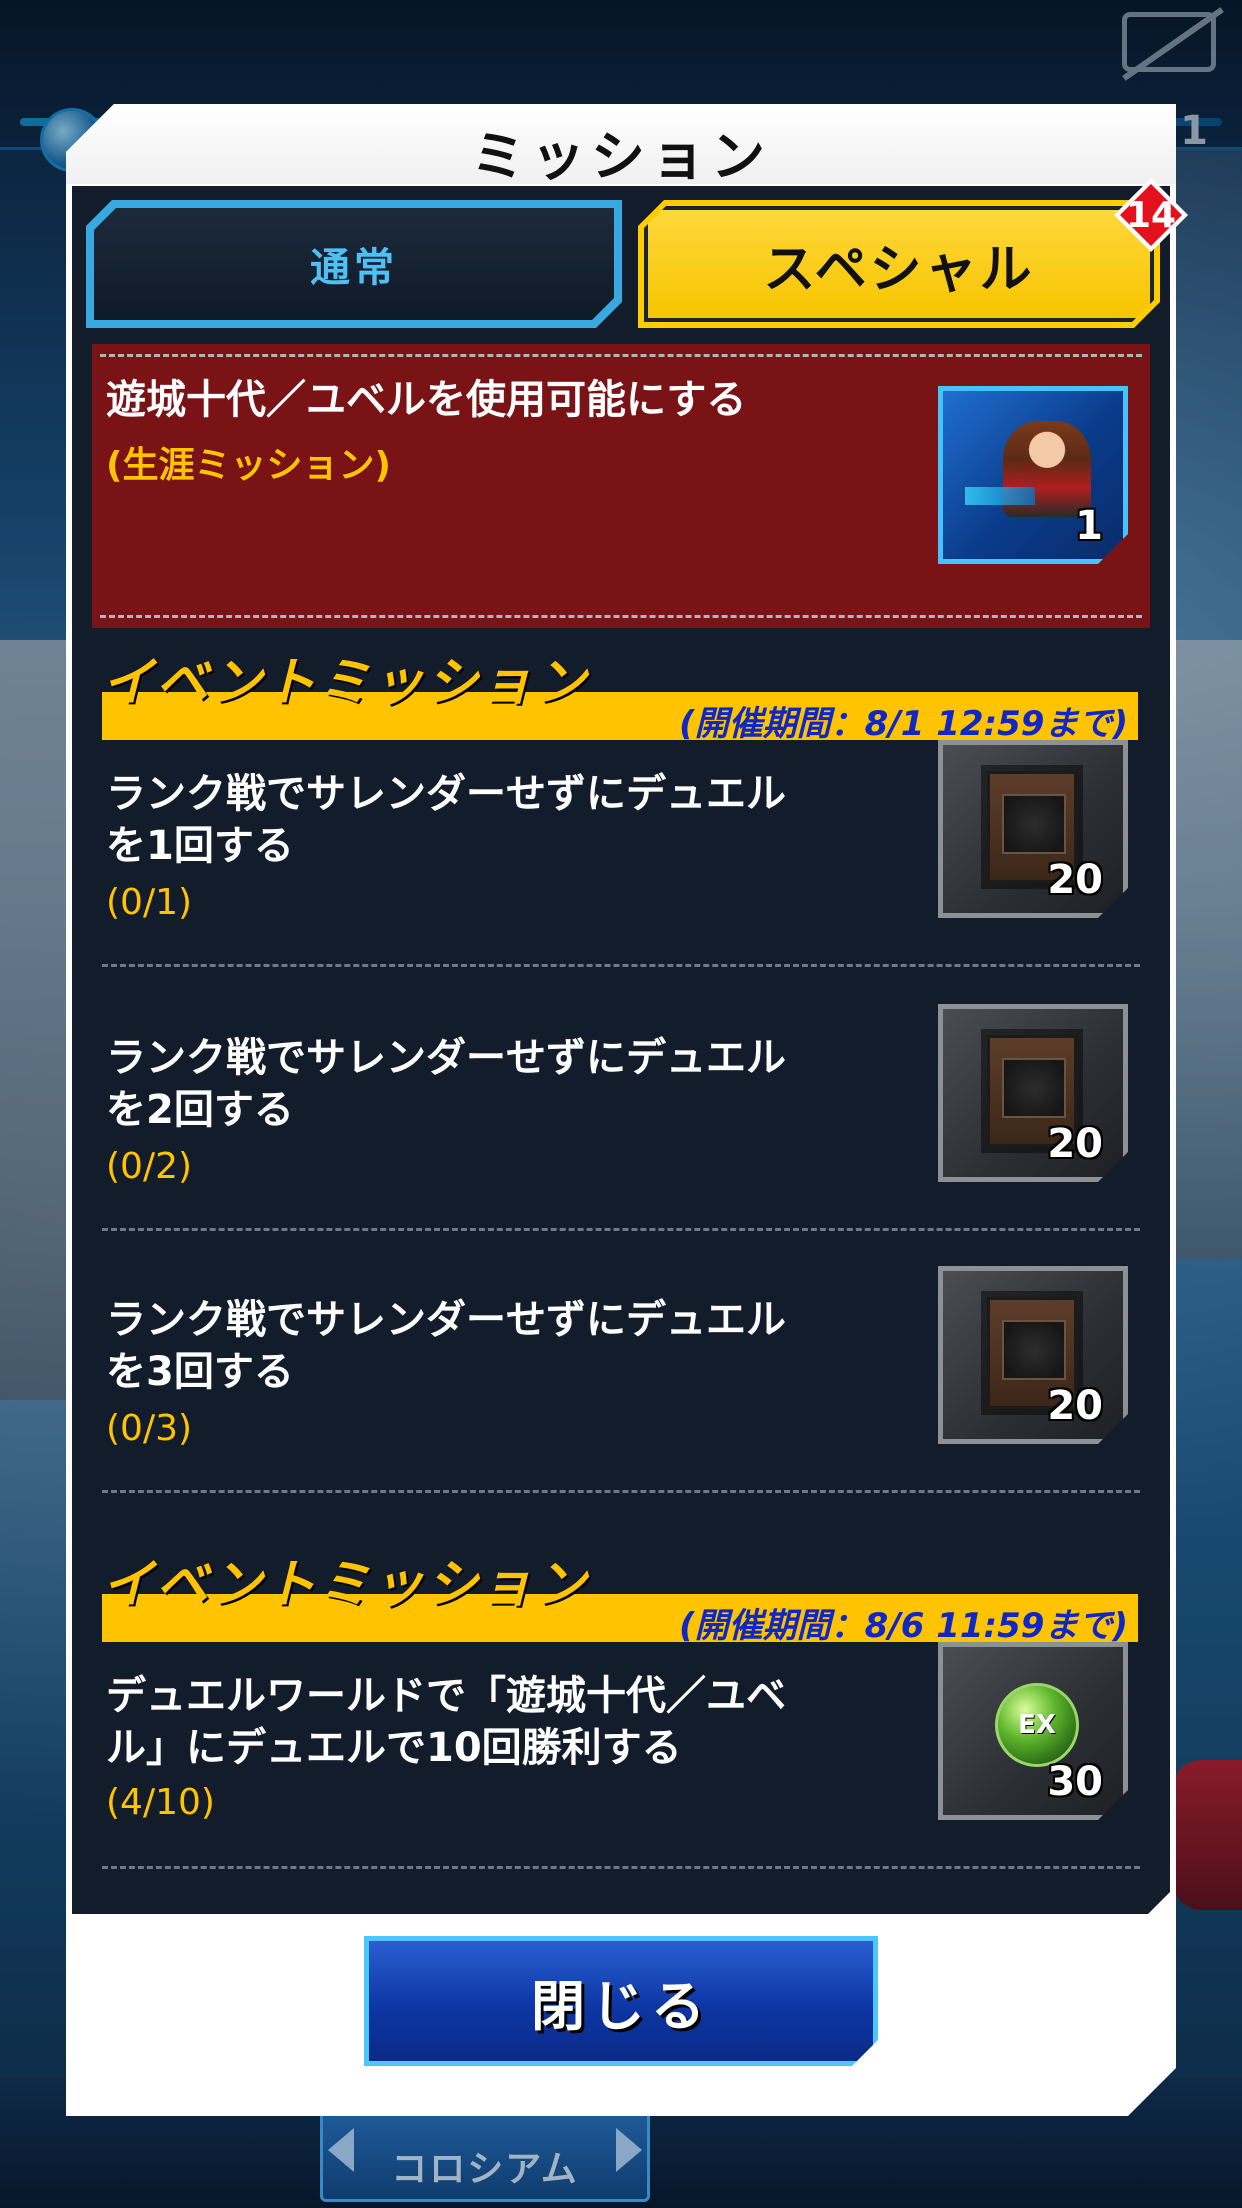 The image size is (1242, 2208). I want to click on close-button: 閉じる, so click(621, 2001).